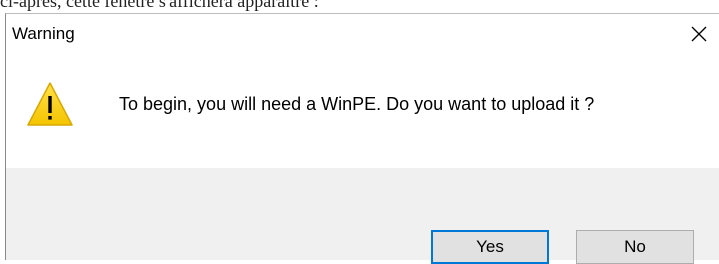  Describe the element at coordinates (635, 247) in the screenshot. I see `no-button: No` at that location.